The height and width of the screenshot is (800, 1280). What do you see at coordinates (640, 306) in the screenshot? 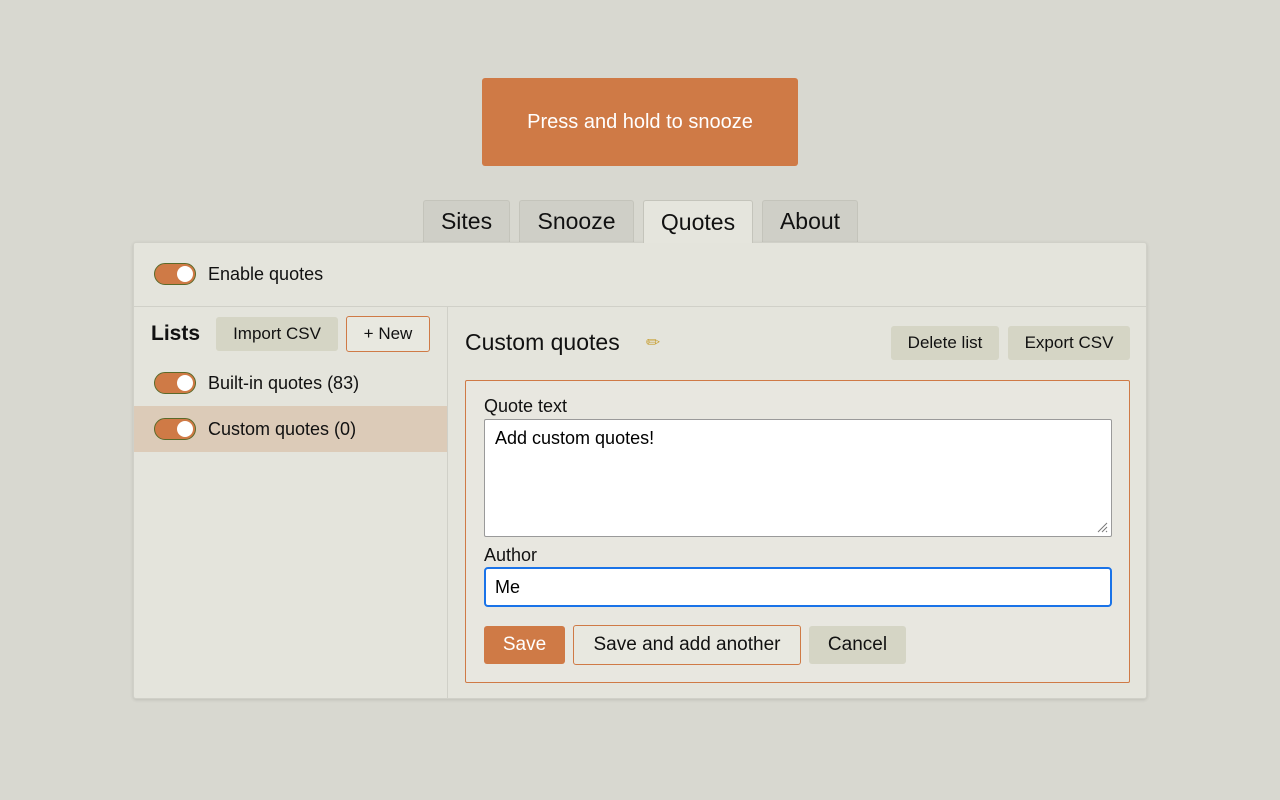
I see `horizontal-divider` at bounding box center [640, 306].